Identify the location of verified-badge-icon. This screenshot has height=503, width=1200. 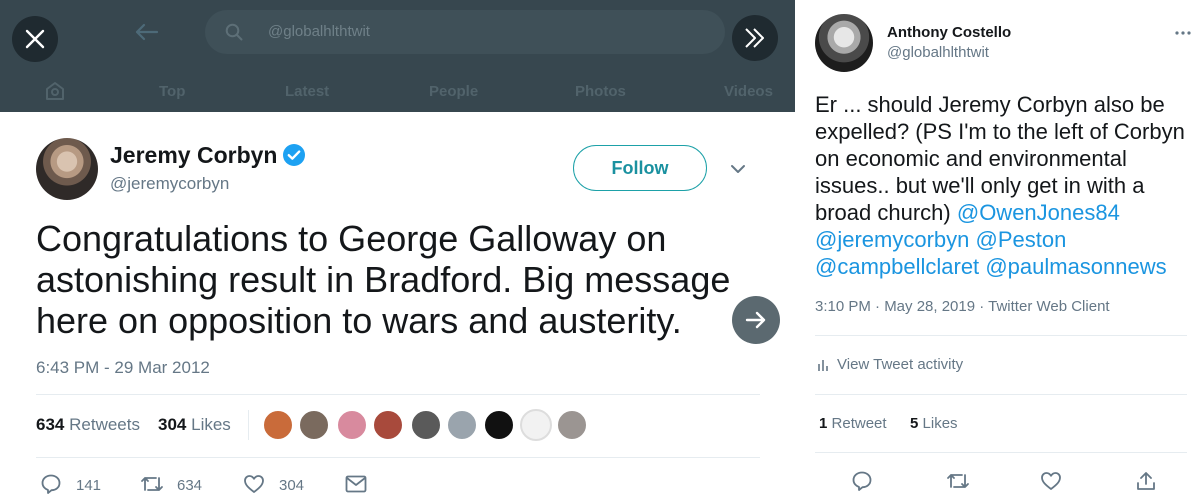
(294, 155).